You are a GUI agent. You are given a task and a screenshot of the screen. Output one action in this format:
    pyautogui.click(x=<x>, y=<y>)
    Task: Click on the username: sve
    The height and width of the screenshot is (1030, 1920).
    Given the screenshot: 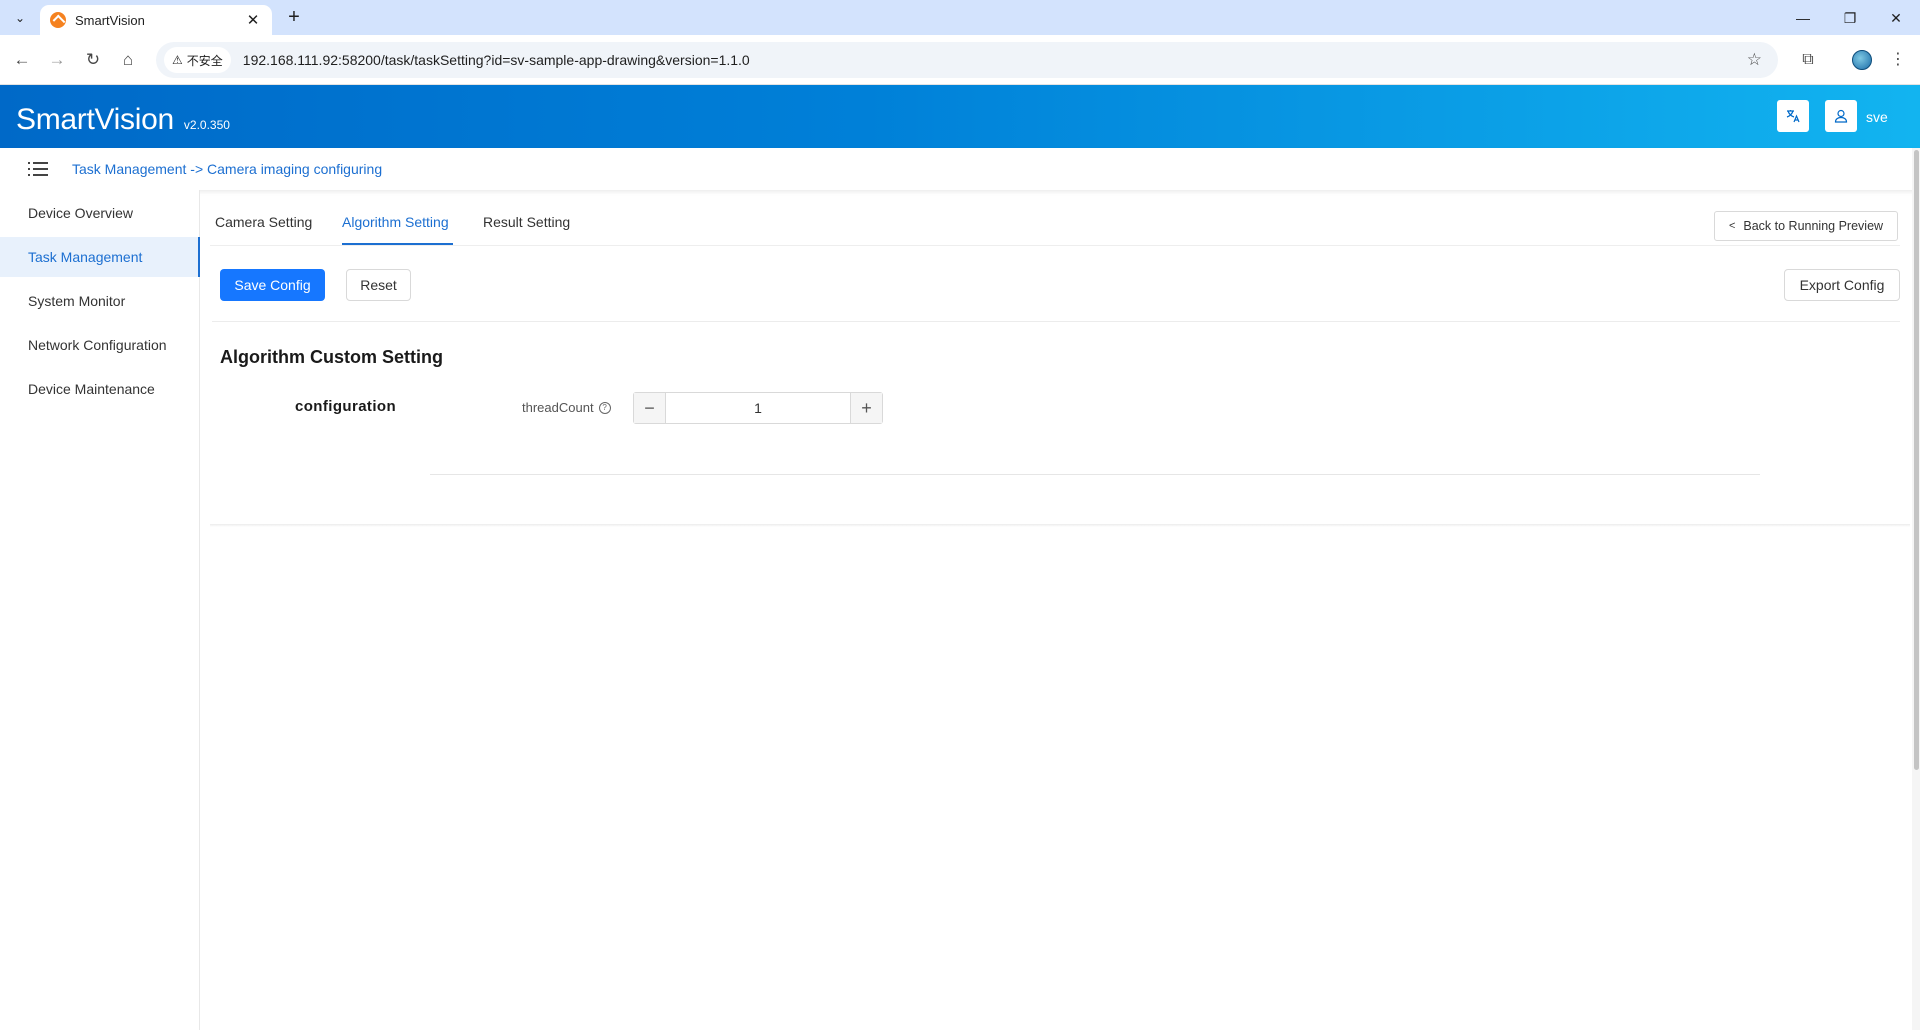 What is the action you would take?
    pyautogui.click(x=1877, y=117)
    